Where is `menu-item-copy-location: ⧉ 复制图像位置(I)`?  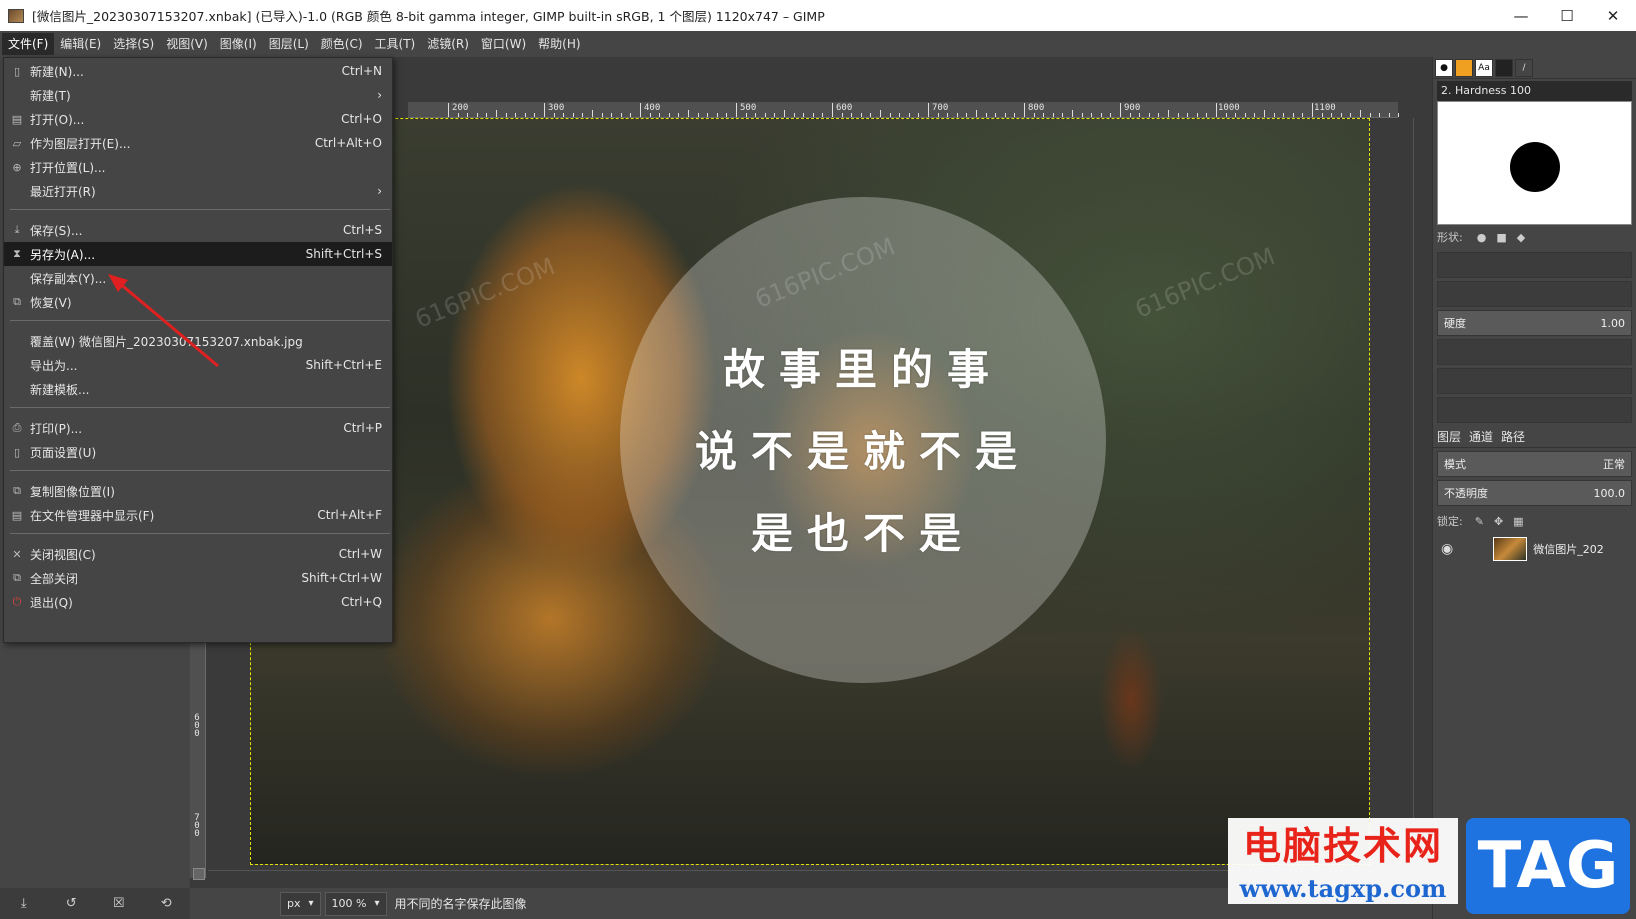
menu-item-copy-location: ⧉ 复制图像位置(I) is located at coordinates (198, 491).